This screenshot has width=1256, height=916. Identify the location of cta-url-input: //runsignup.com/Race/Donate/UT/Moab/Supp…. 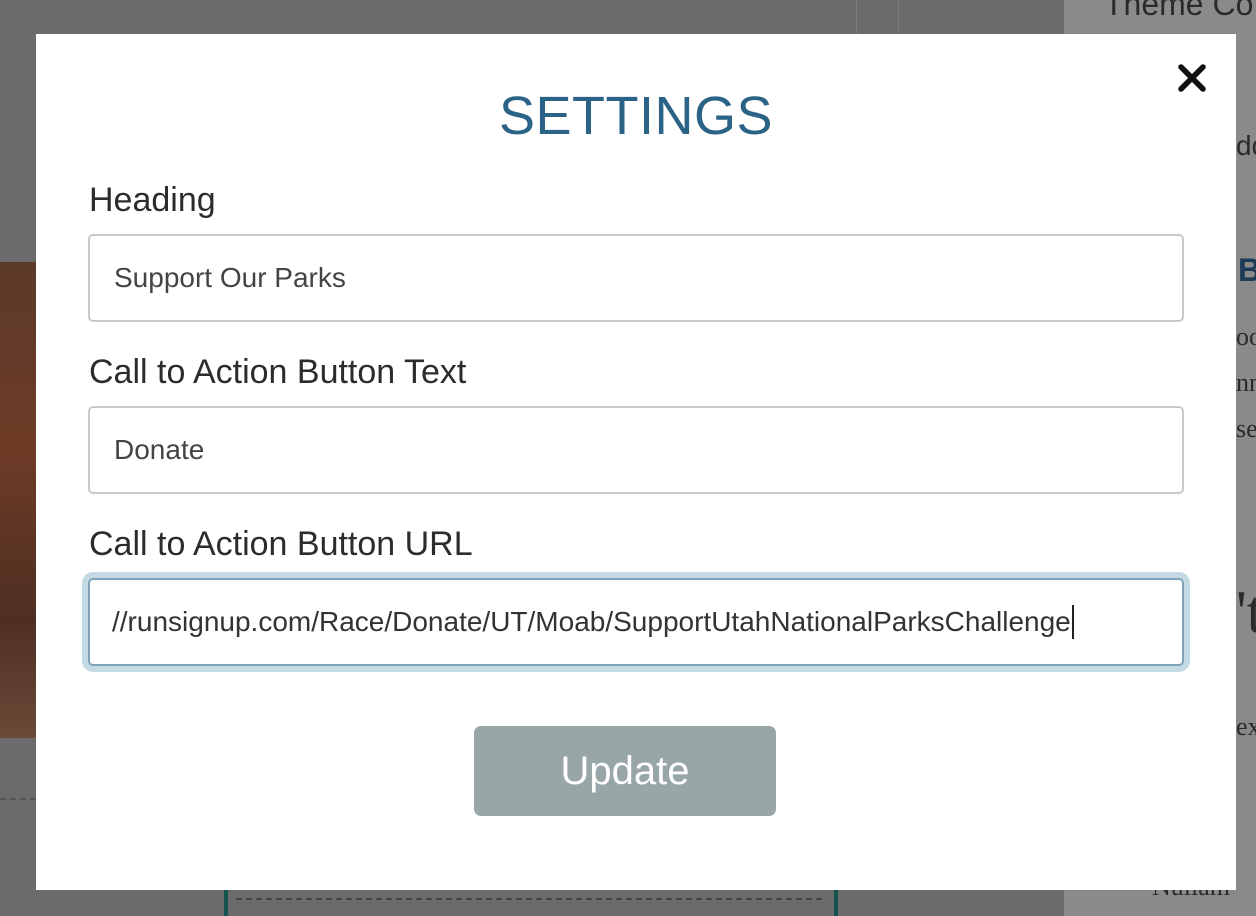
(636, 622).